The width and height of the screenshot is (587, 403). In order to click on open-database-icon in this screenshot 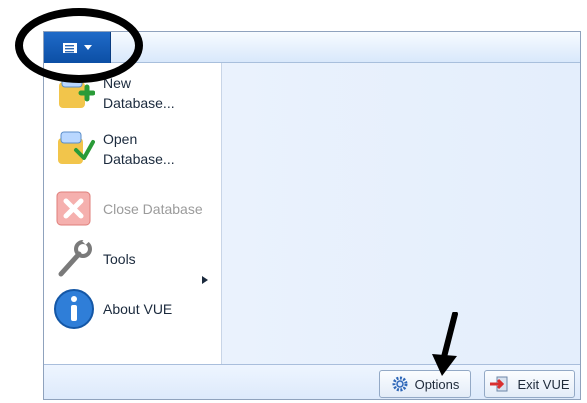, I will do `click(76, 147)`.